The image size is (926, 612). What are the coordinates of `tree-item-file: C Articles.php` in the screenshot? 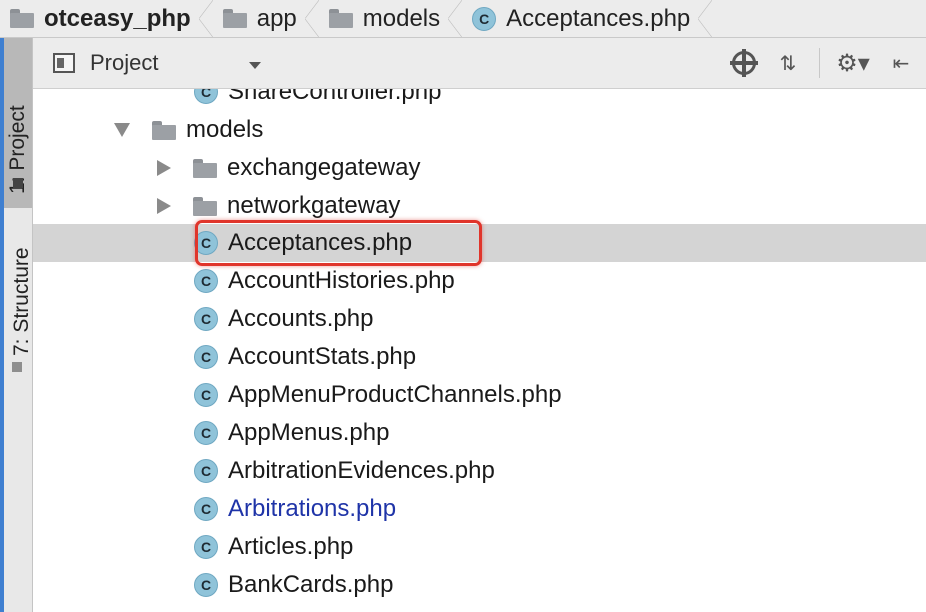 It's located at (479, 547).